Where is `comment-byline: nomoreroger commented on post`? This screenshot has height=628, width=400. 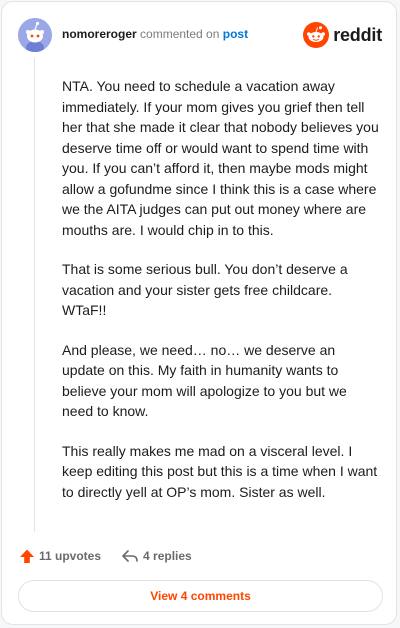
comment-byline: nomoreroger commented on post is located at coordinates (155, 34).